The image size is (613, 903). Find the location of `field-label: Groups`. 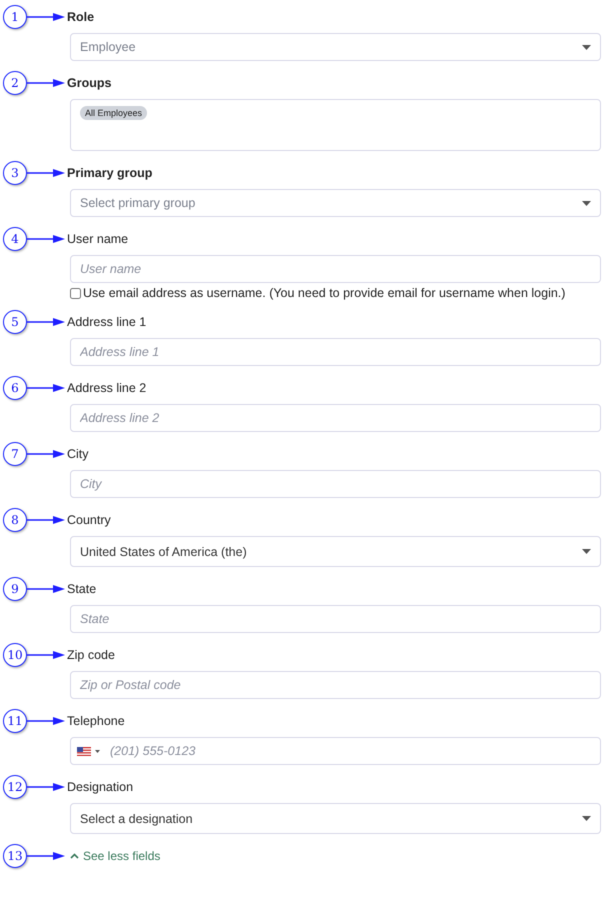

field-label: Groups is located at coordinates (89, 83).